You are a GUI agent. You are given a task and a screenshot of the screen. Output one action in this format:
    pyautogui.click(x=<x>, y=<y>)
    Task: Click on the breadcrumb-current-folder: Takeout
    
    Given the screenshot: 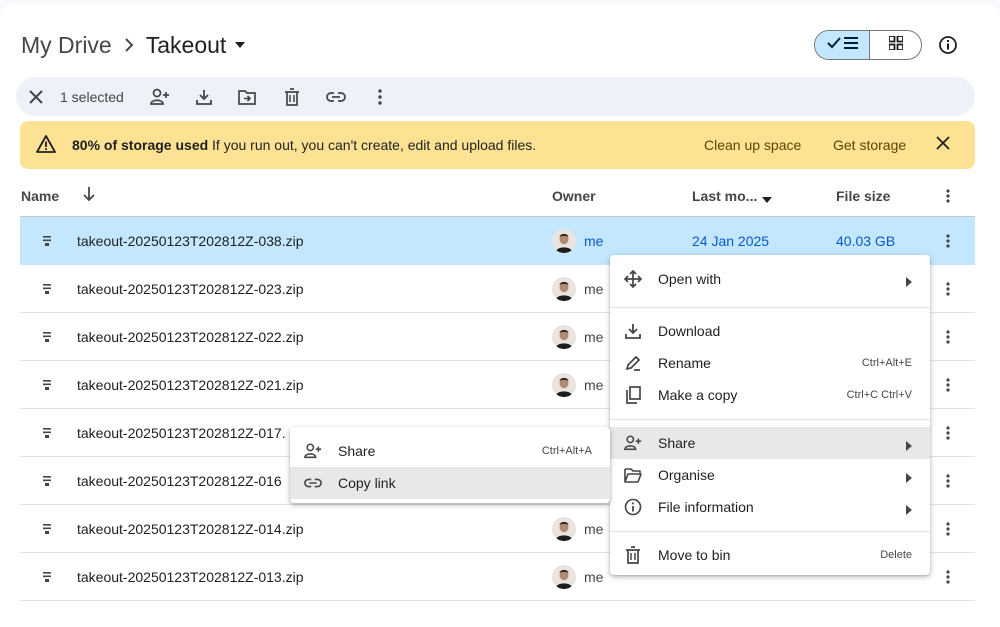 What is the action you would take?
    pyautogui.click(x=186, y=45)
    